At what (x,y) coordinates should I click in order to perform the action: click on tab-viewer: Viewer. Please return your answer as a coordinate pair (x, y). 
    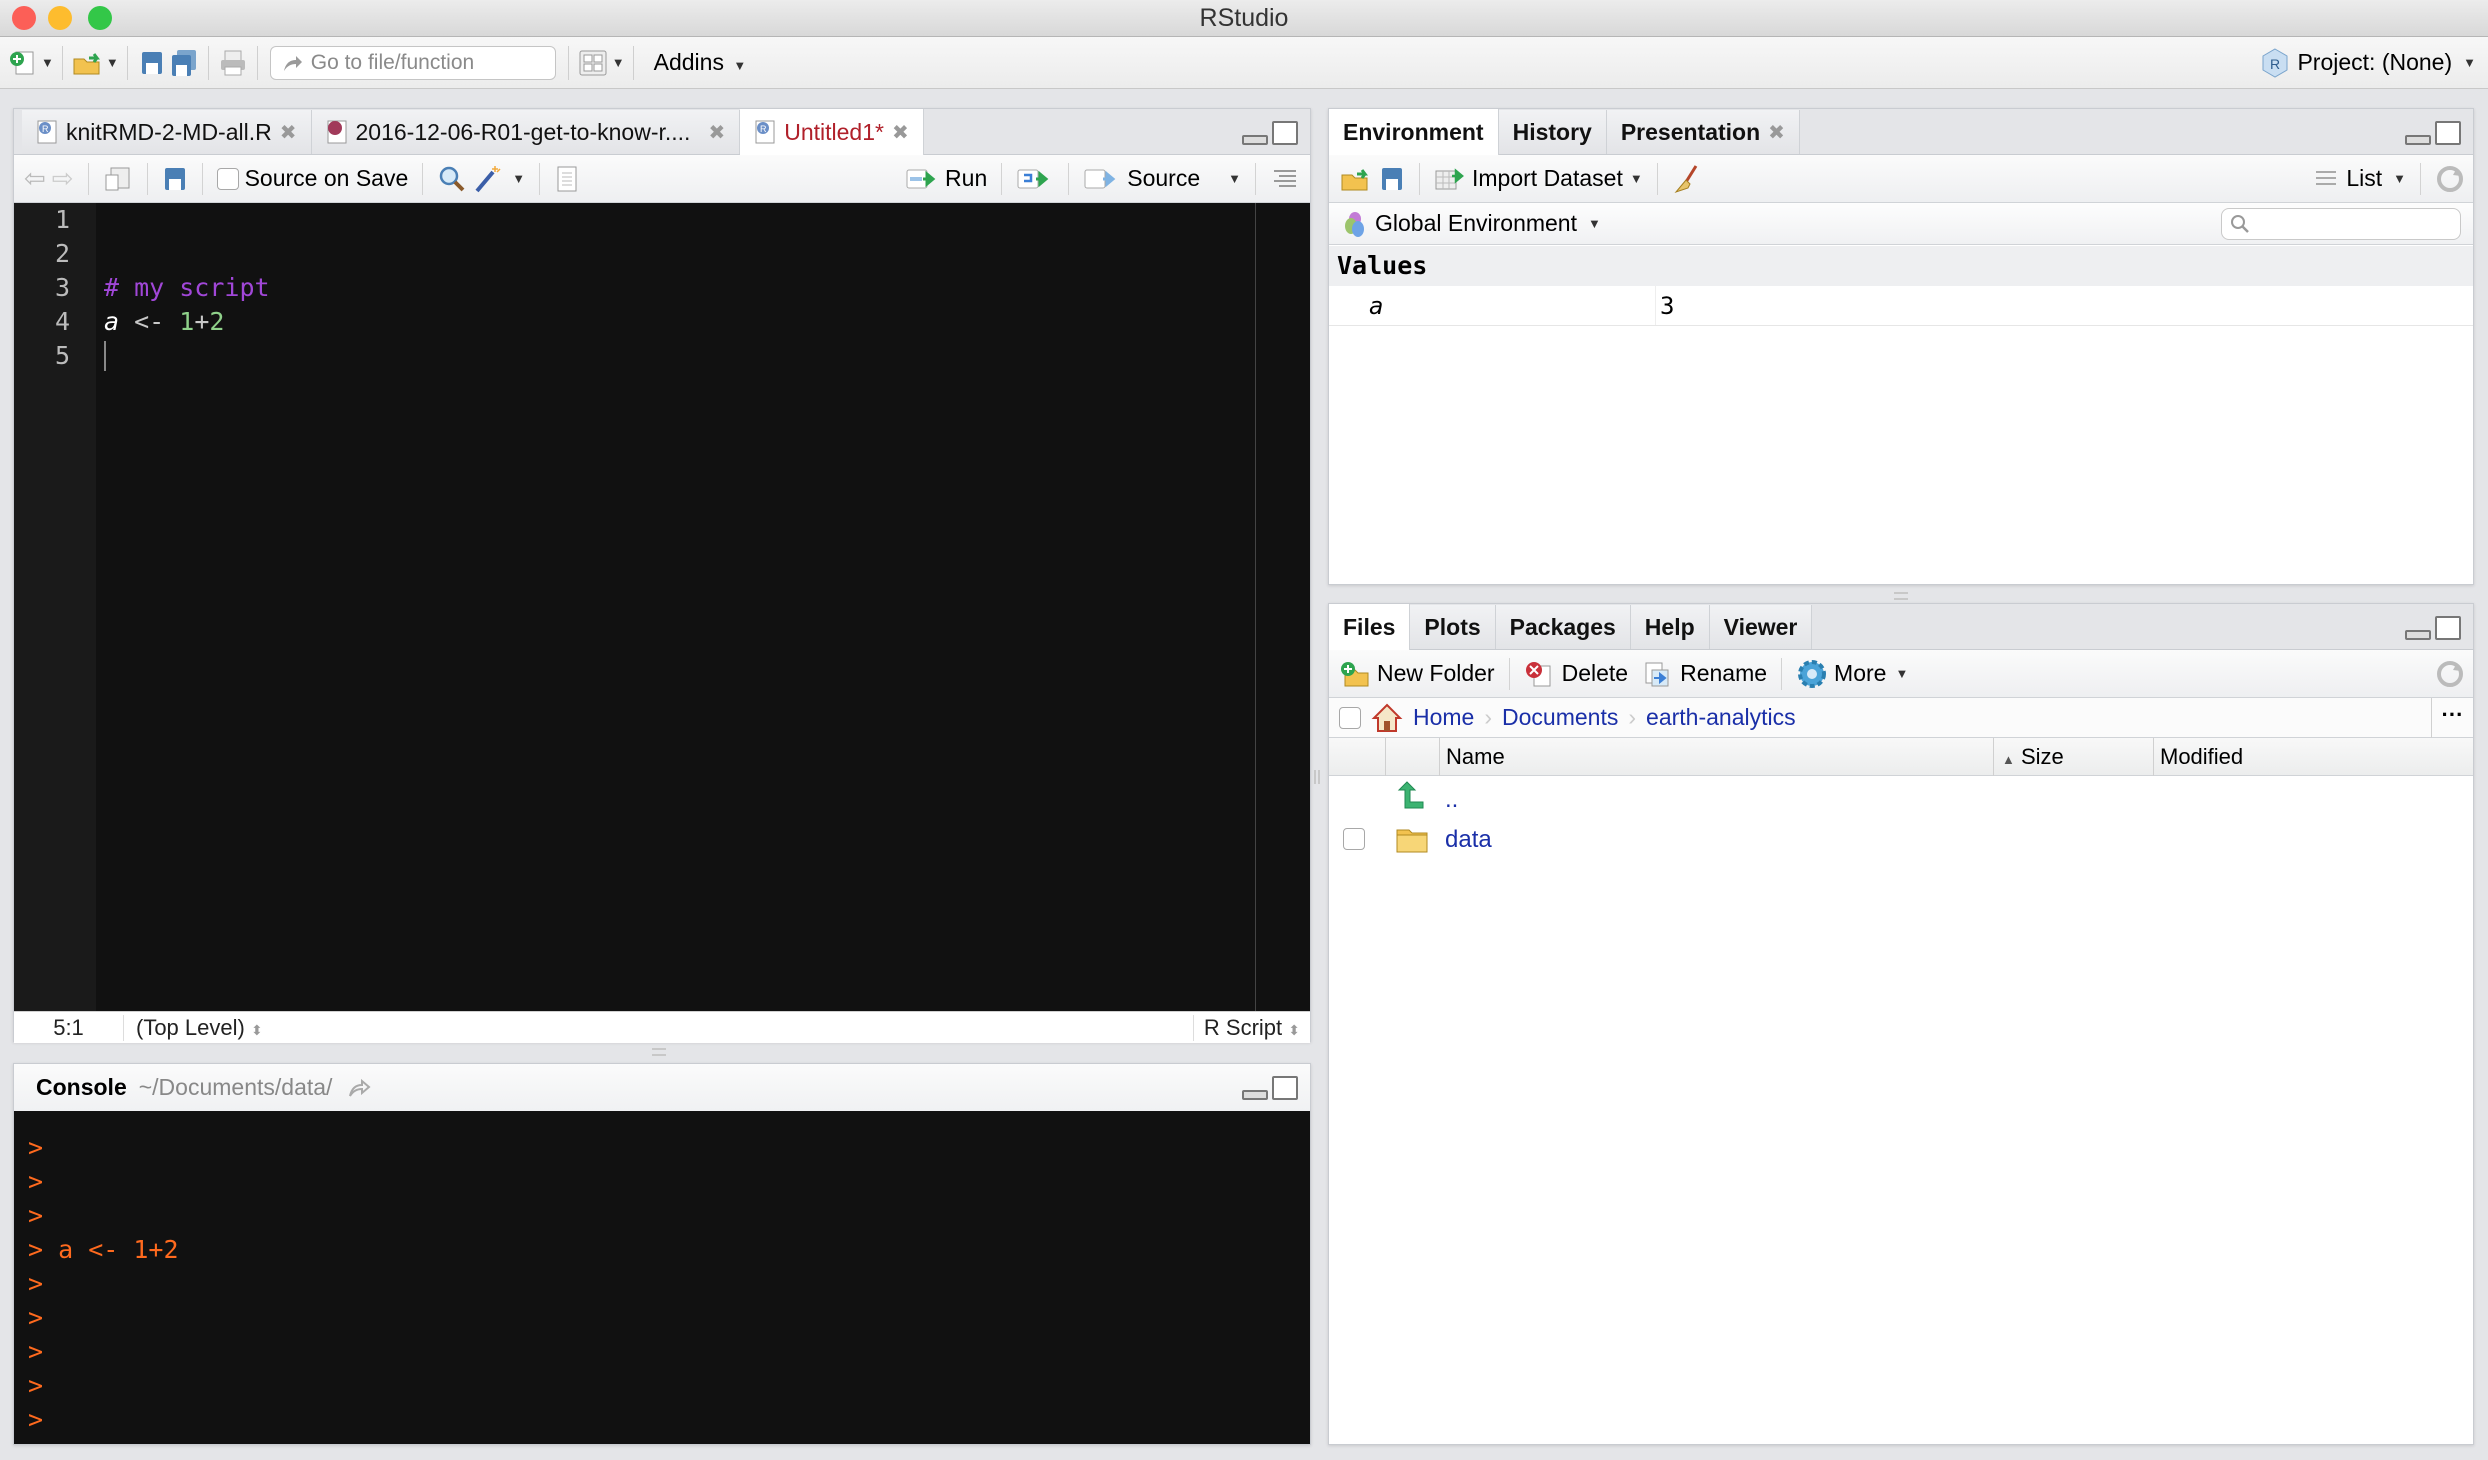
    Looking at the image, I should click on (1761, 627).